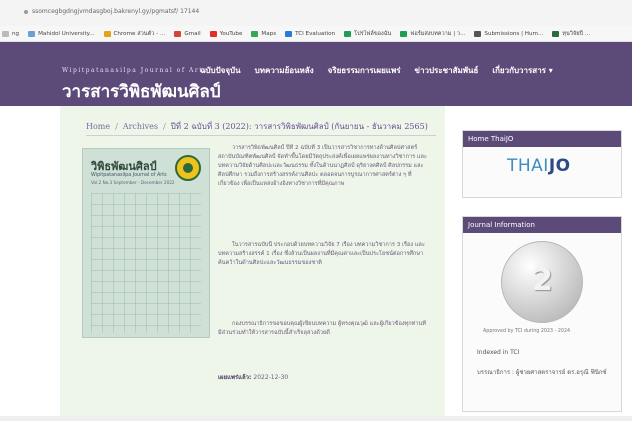 Image resolution: width=632 pixels, height=421 pixels. Describe the element at coordinates (284, 70) in the screenshot. I see `nav-archives: บทความย้อนหลัง` at that location.